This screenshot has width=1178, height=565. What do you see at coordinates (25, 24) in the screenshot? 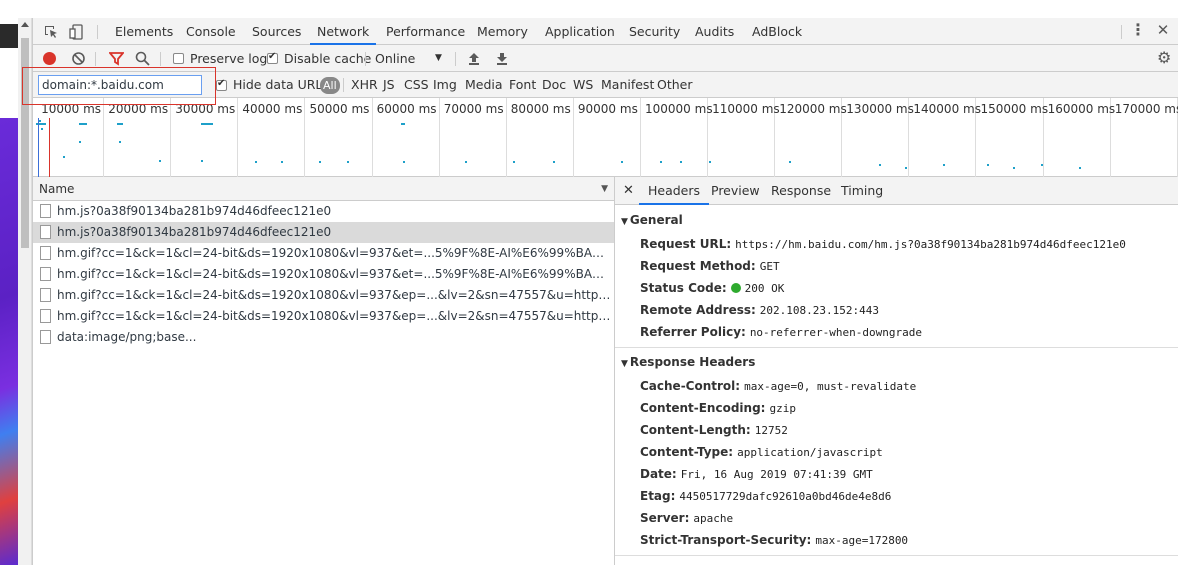
I see `scroll-up-icon` at bounding box center [25, 24].